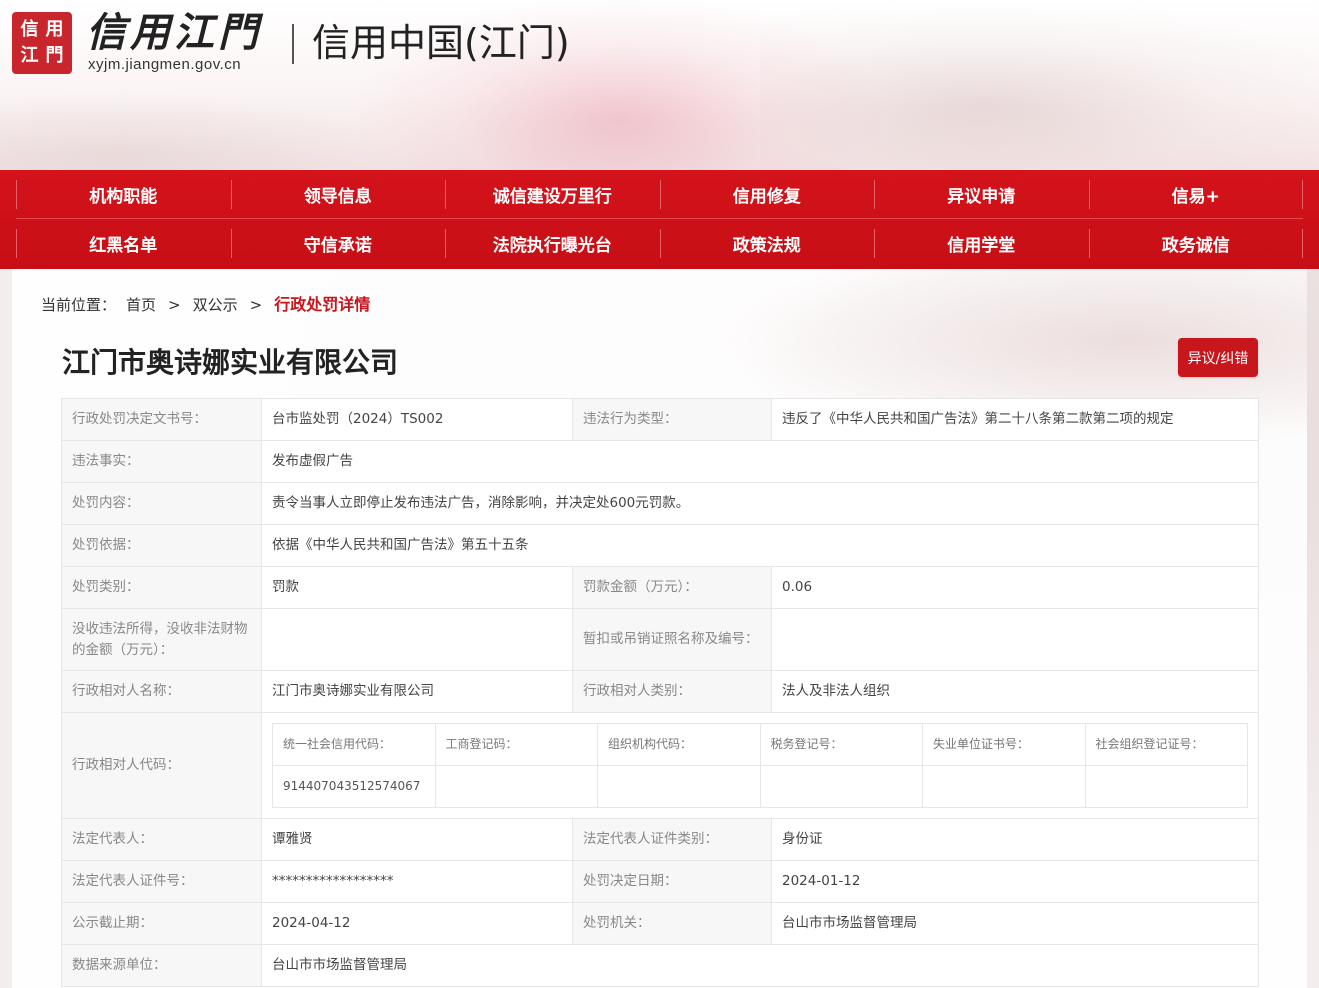 The height and width of the screenshot is (988, 1319). What do you see at coordinates (767, 194) in the screenshot?
I see `nav-item-credit-repair: 信用修复` at bounding box center [767, 194].